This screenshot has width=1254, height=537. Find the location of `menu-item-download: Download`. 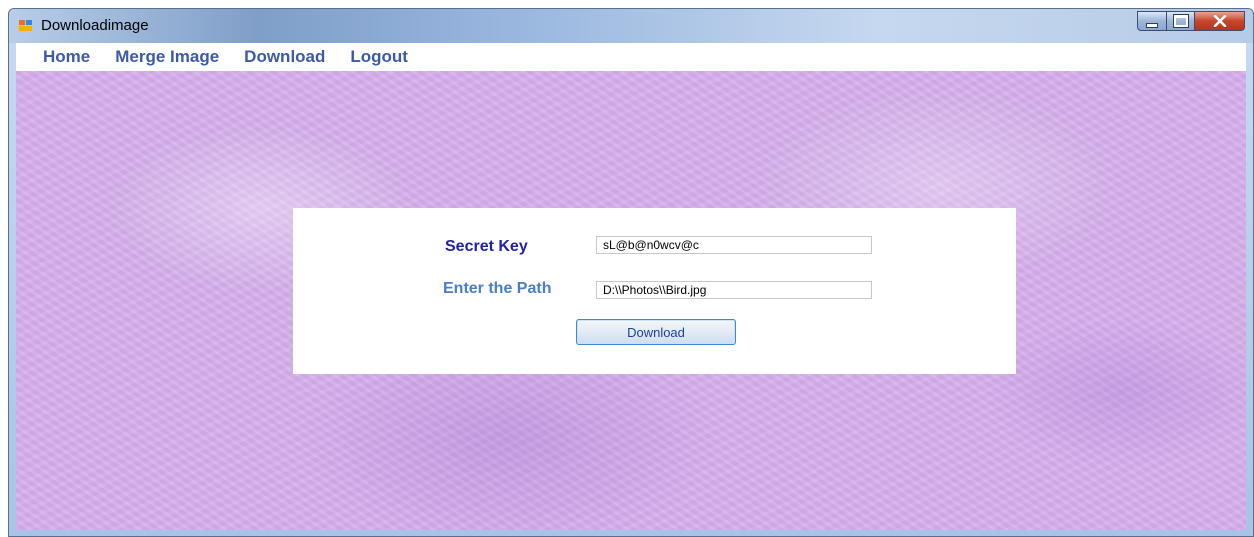

menu-item-download: Download is located at coordinates (284, 57).